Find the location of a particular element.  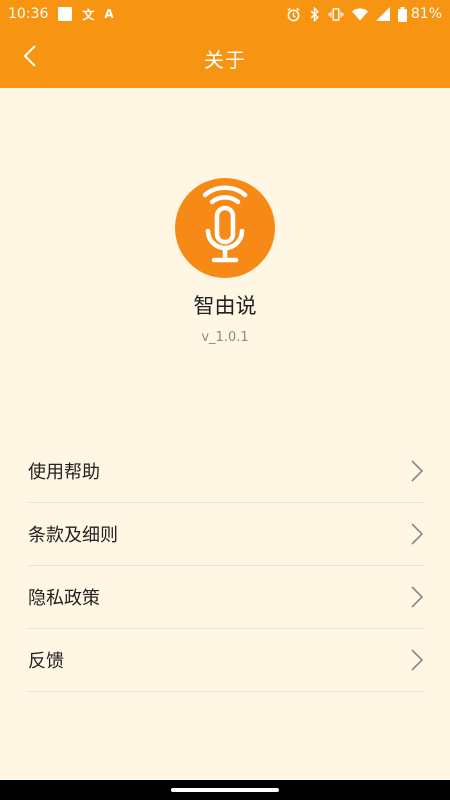

app-version: v_1.0.1 is located at coordinates (225, 337).